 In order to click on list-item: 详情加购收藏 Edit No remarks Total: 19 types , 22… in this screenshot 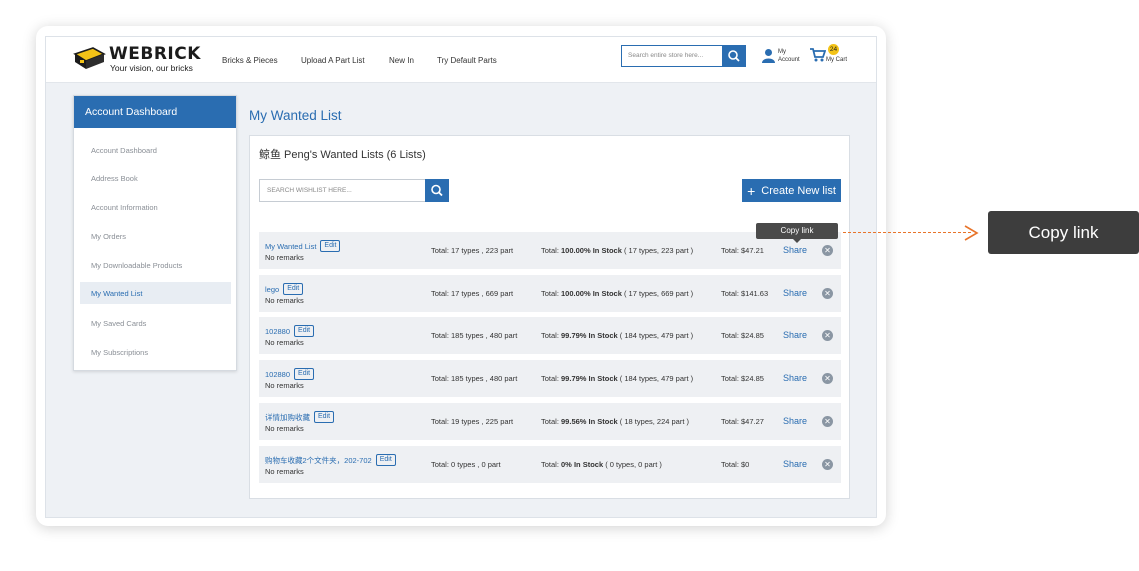, I will do `click(550, 421)`.